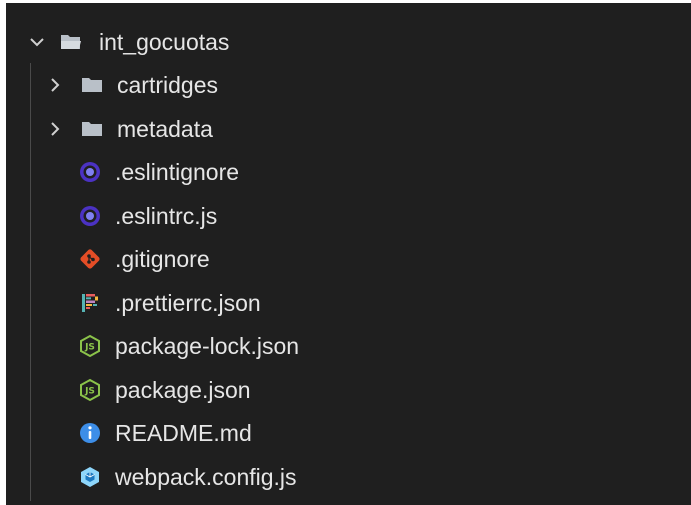  I want to click on prettier-icon, so click(90, 303).